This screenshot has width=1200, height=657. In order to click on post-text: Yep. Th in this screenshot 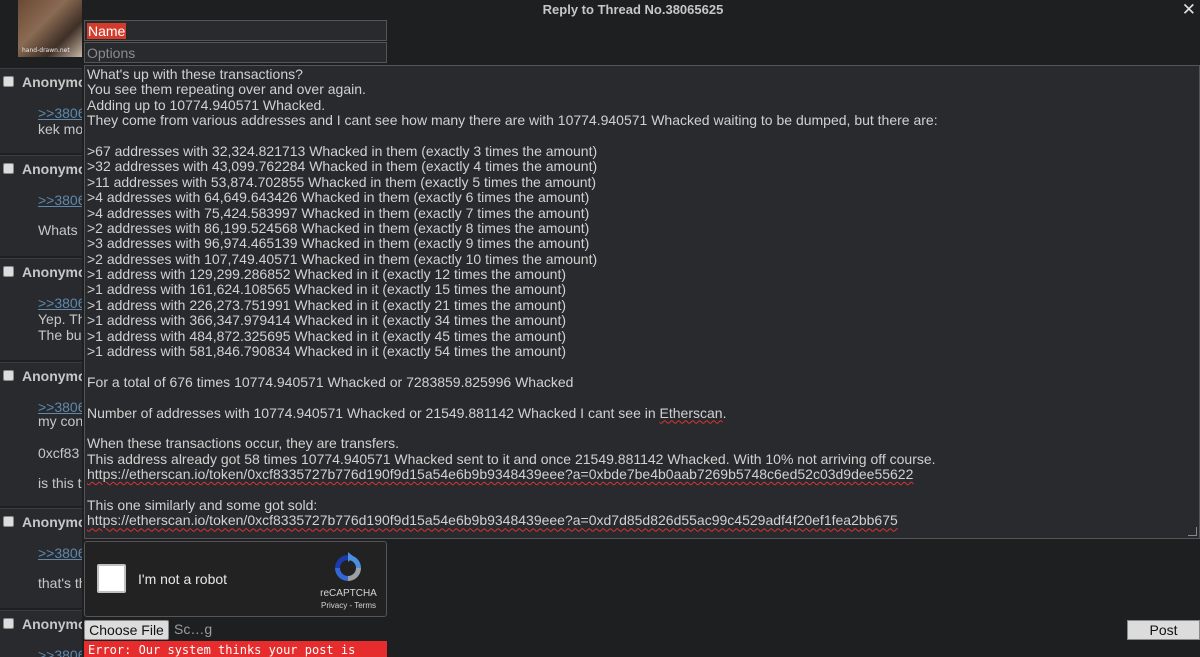, I will do `click(60, 319)`.